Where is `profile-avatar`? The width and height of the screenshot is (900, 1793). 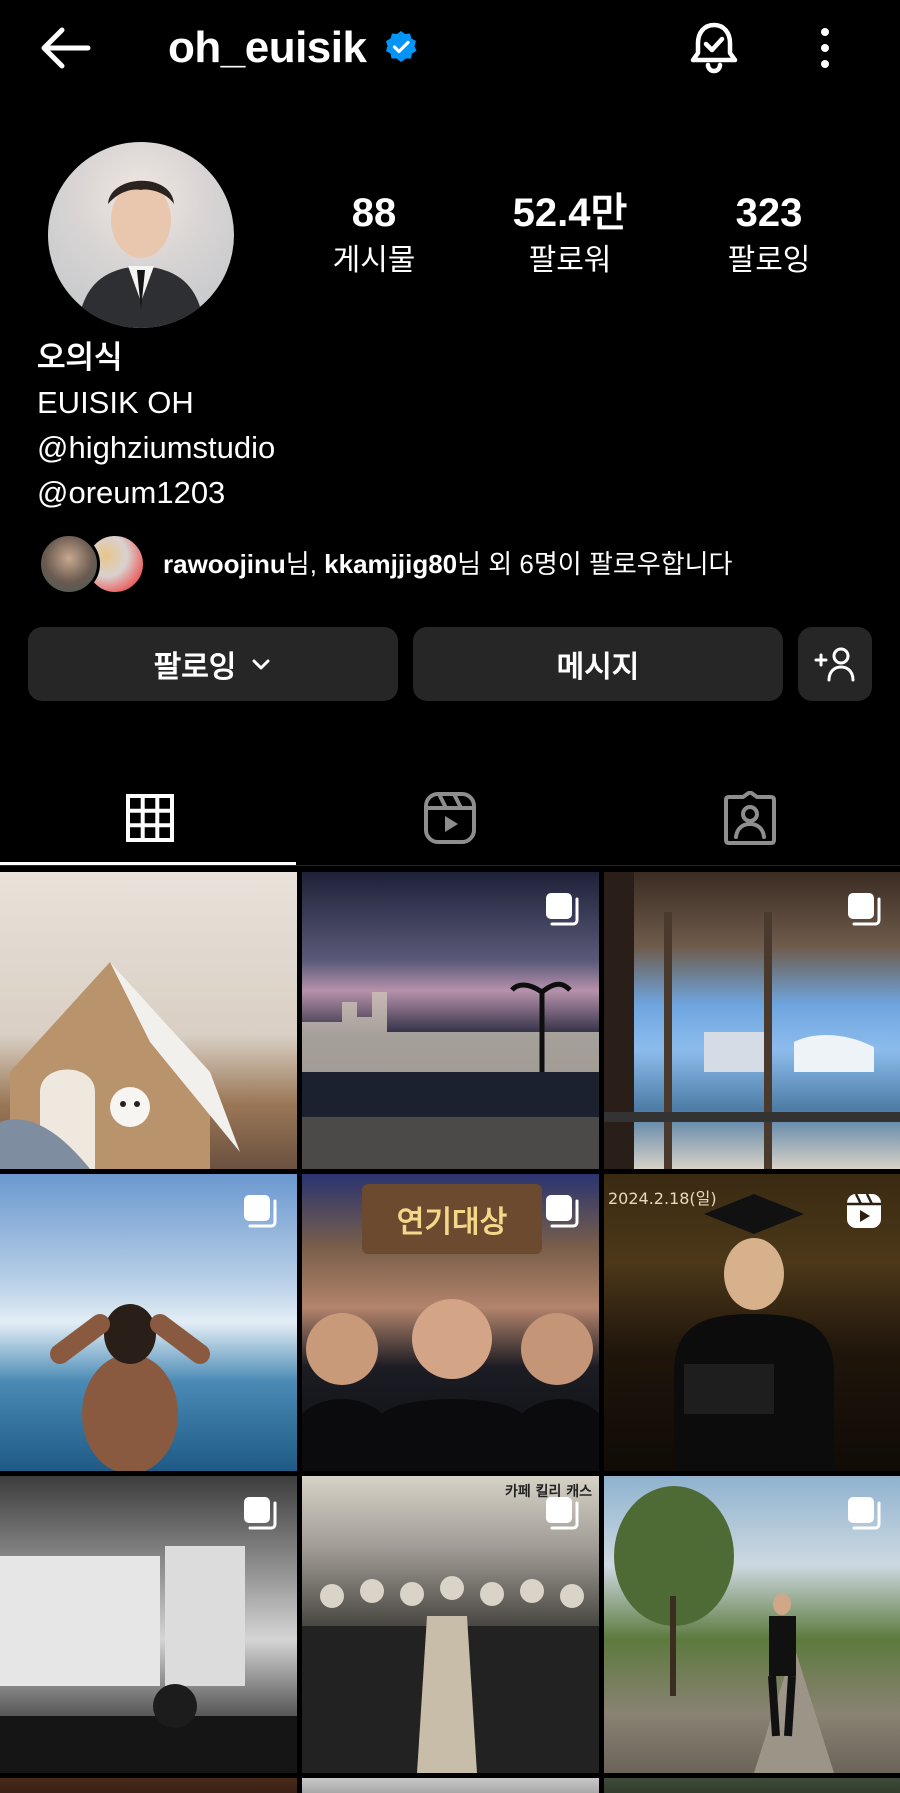 profile-avatar is located at coordinates (141, 235).